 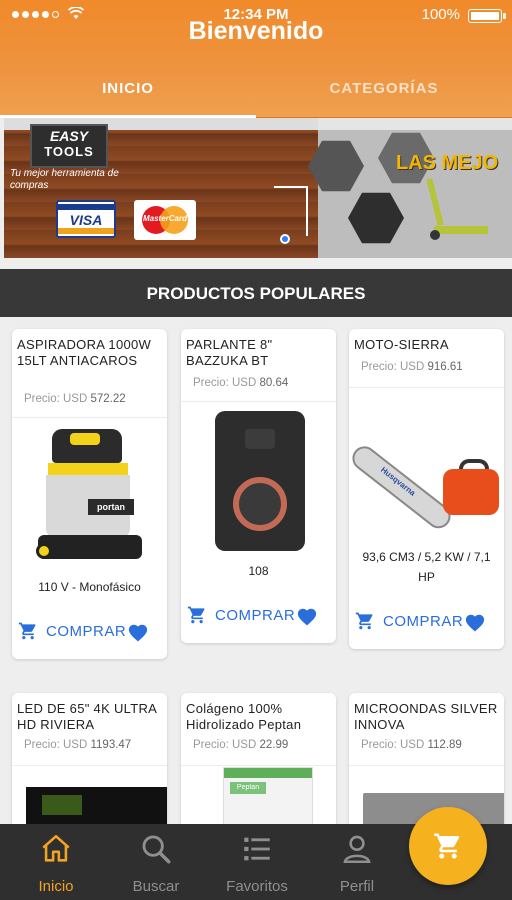 I want to click on search-icon, so click(x=156, y=849).